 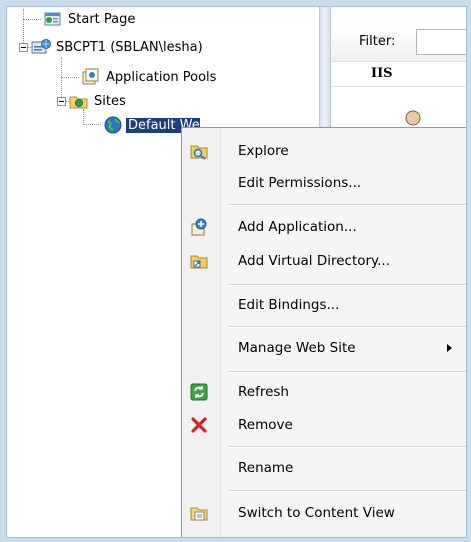 I want to click on globe-icon, so click(x=113, y=125).